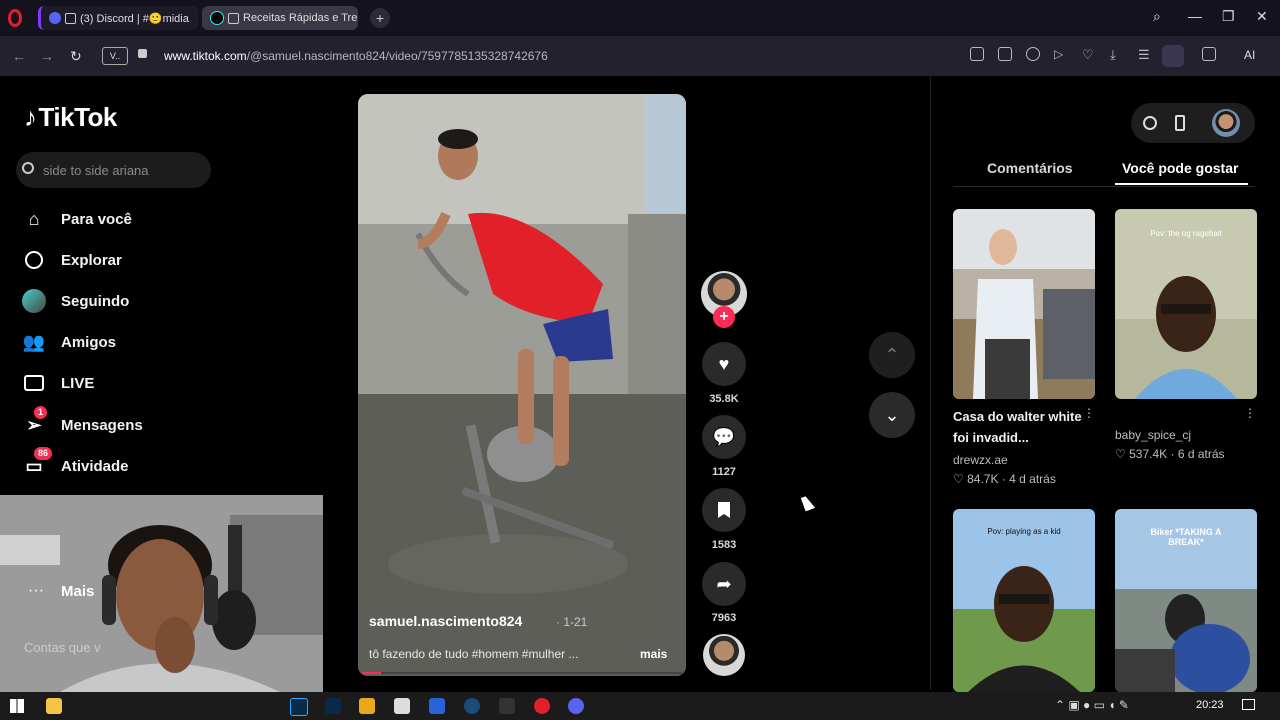  Describe the element at coordinates (76, 56) in the screenshot. I see `reload-icon: ↻` at that location.